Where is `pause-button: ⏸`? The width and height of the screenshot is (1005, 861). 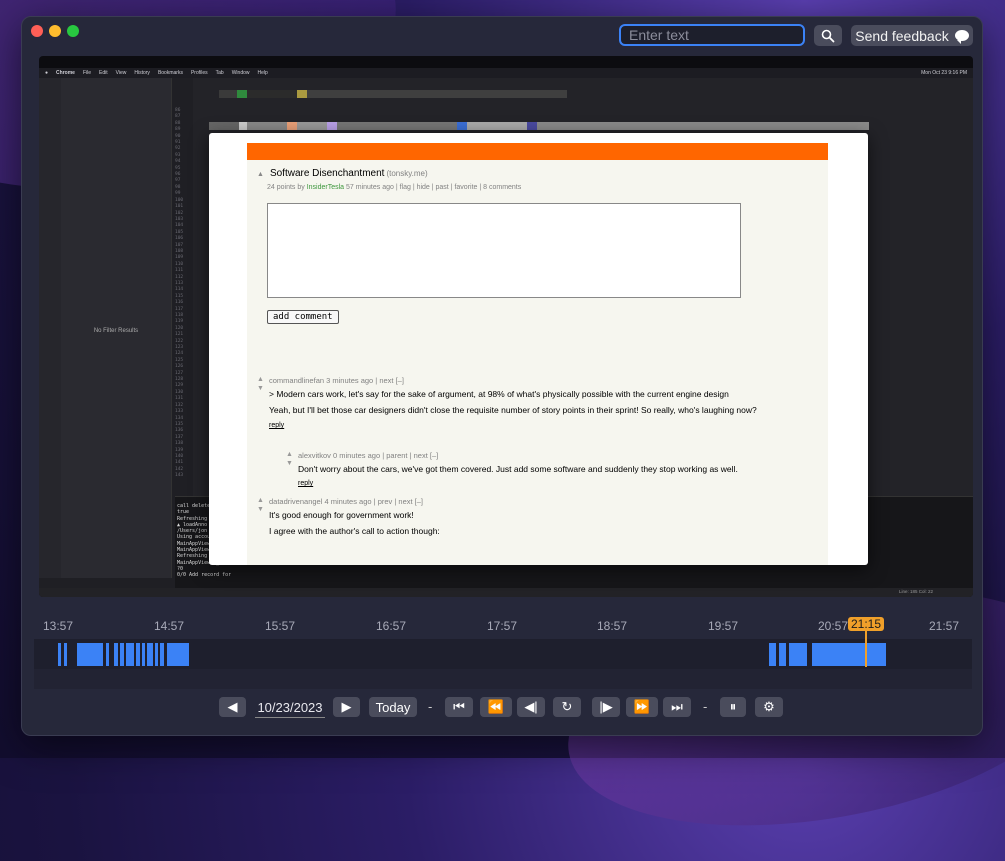
pause-button: ⏸ is located at coordinates (733, 707).